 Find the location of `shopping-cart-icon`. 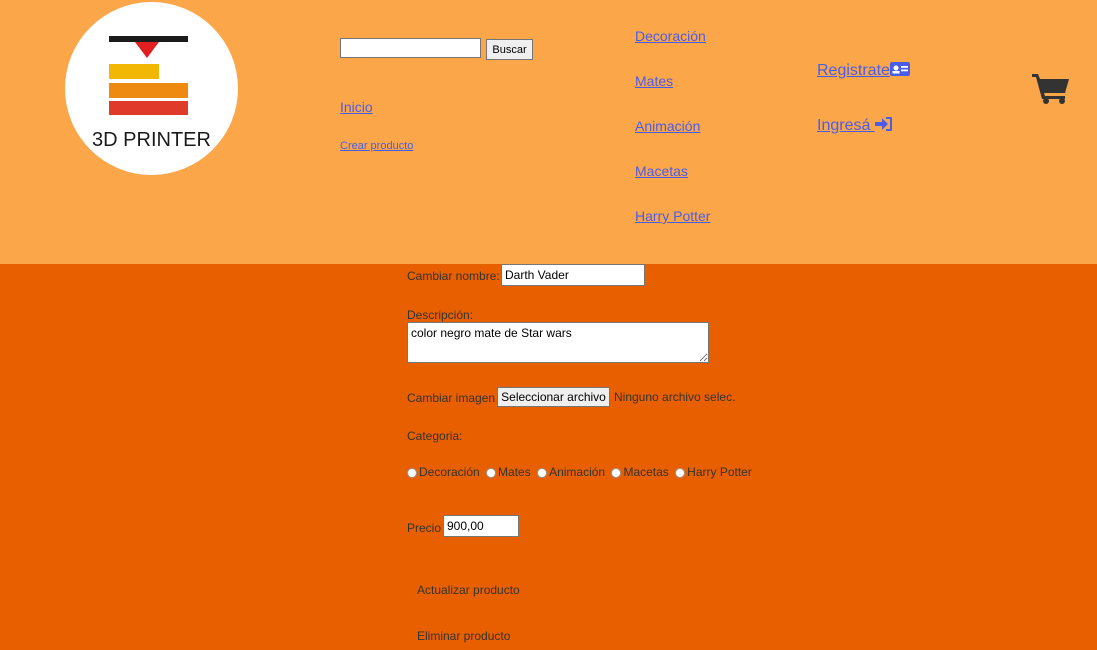

shopping-cart-icon is located at coordinates (1051, 88).